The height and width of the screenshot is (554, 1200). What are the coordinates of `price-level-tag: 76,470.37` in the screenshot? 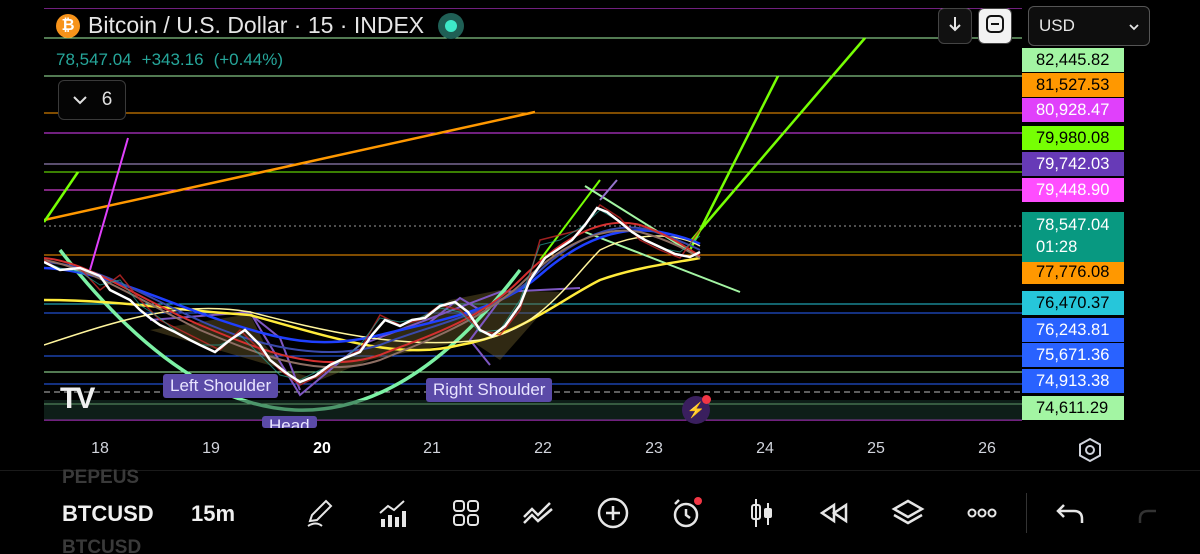 It's located at (1073, 303).